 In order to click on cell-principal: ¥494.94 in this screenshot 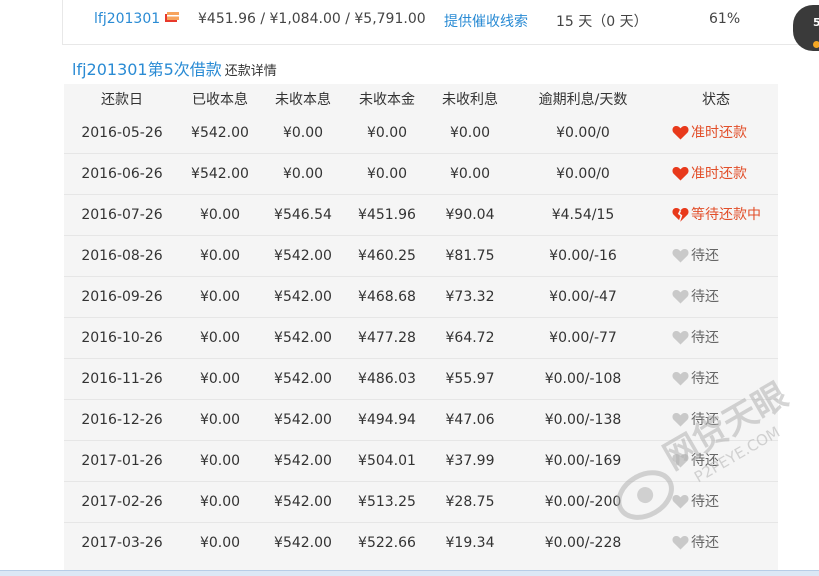, I will do `click(387, 420)`.